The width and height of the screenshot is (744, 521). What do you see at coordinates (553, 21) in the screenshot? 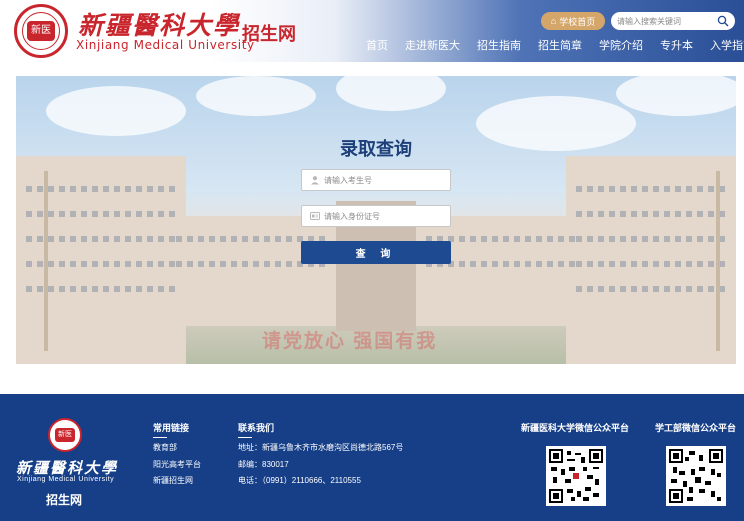
I see `home-icon: ⌂` at bounding box center [553, 21].